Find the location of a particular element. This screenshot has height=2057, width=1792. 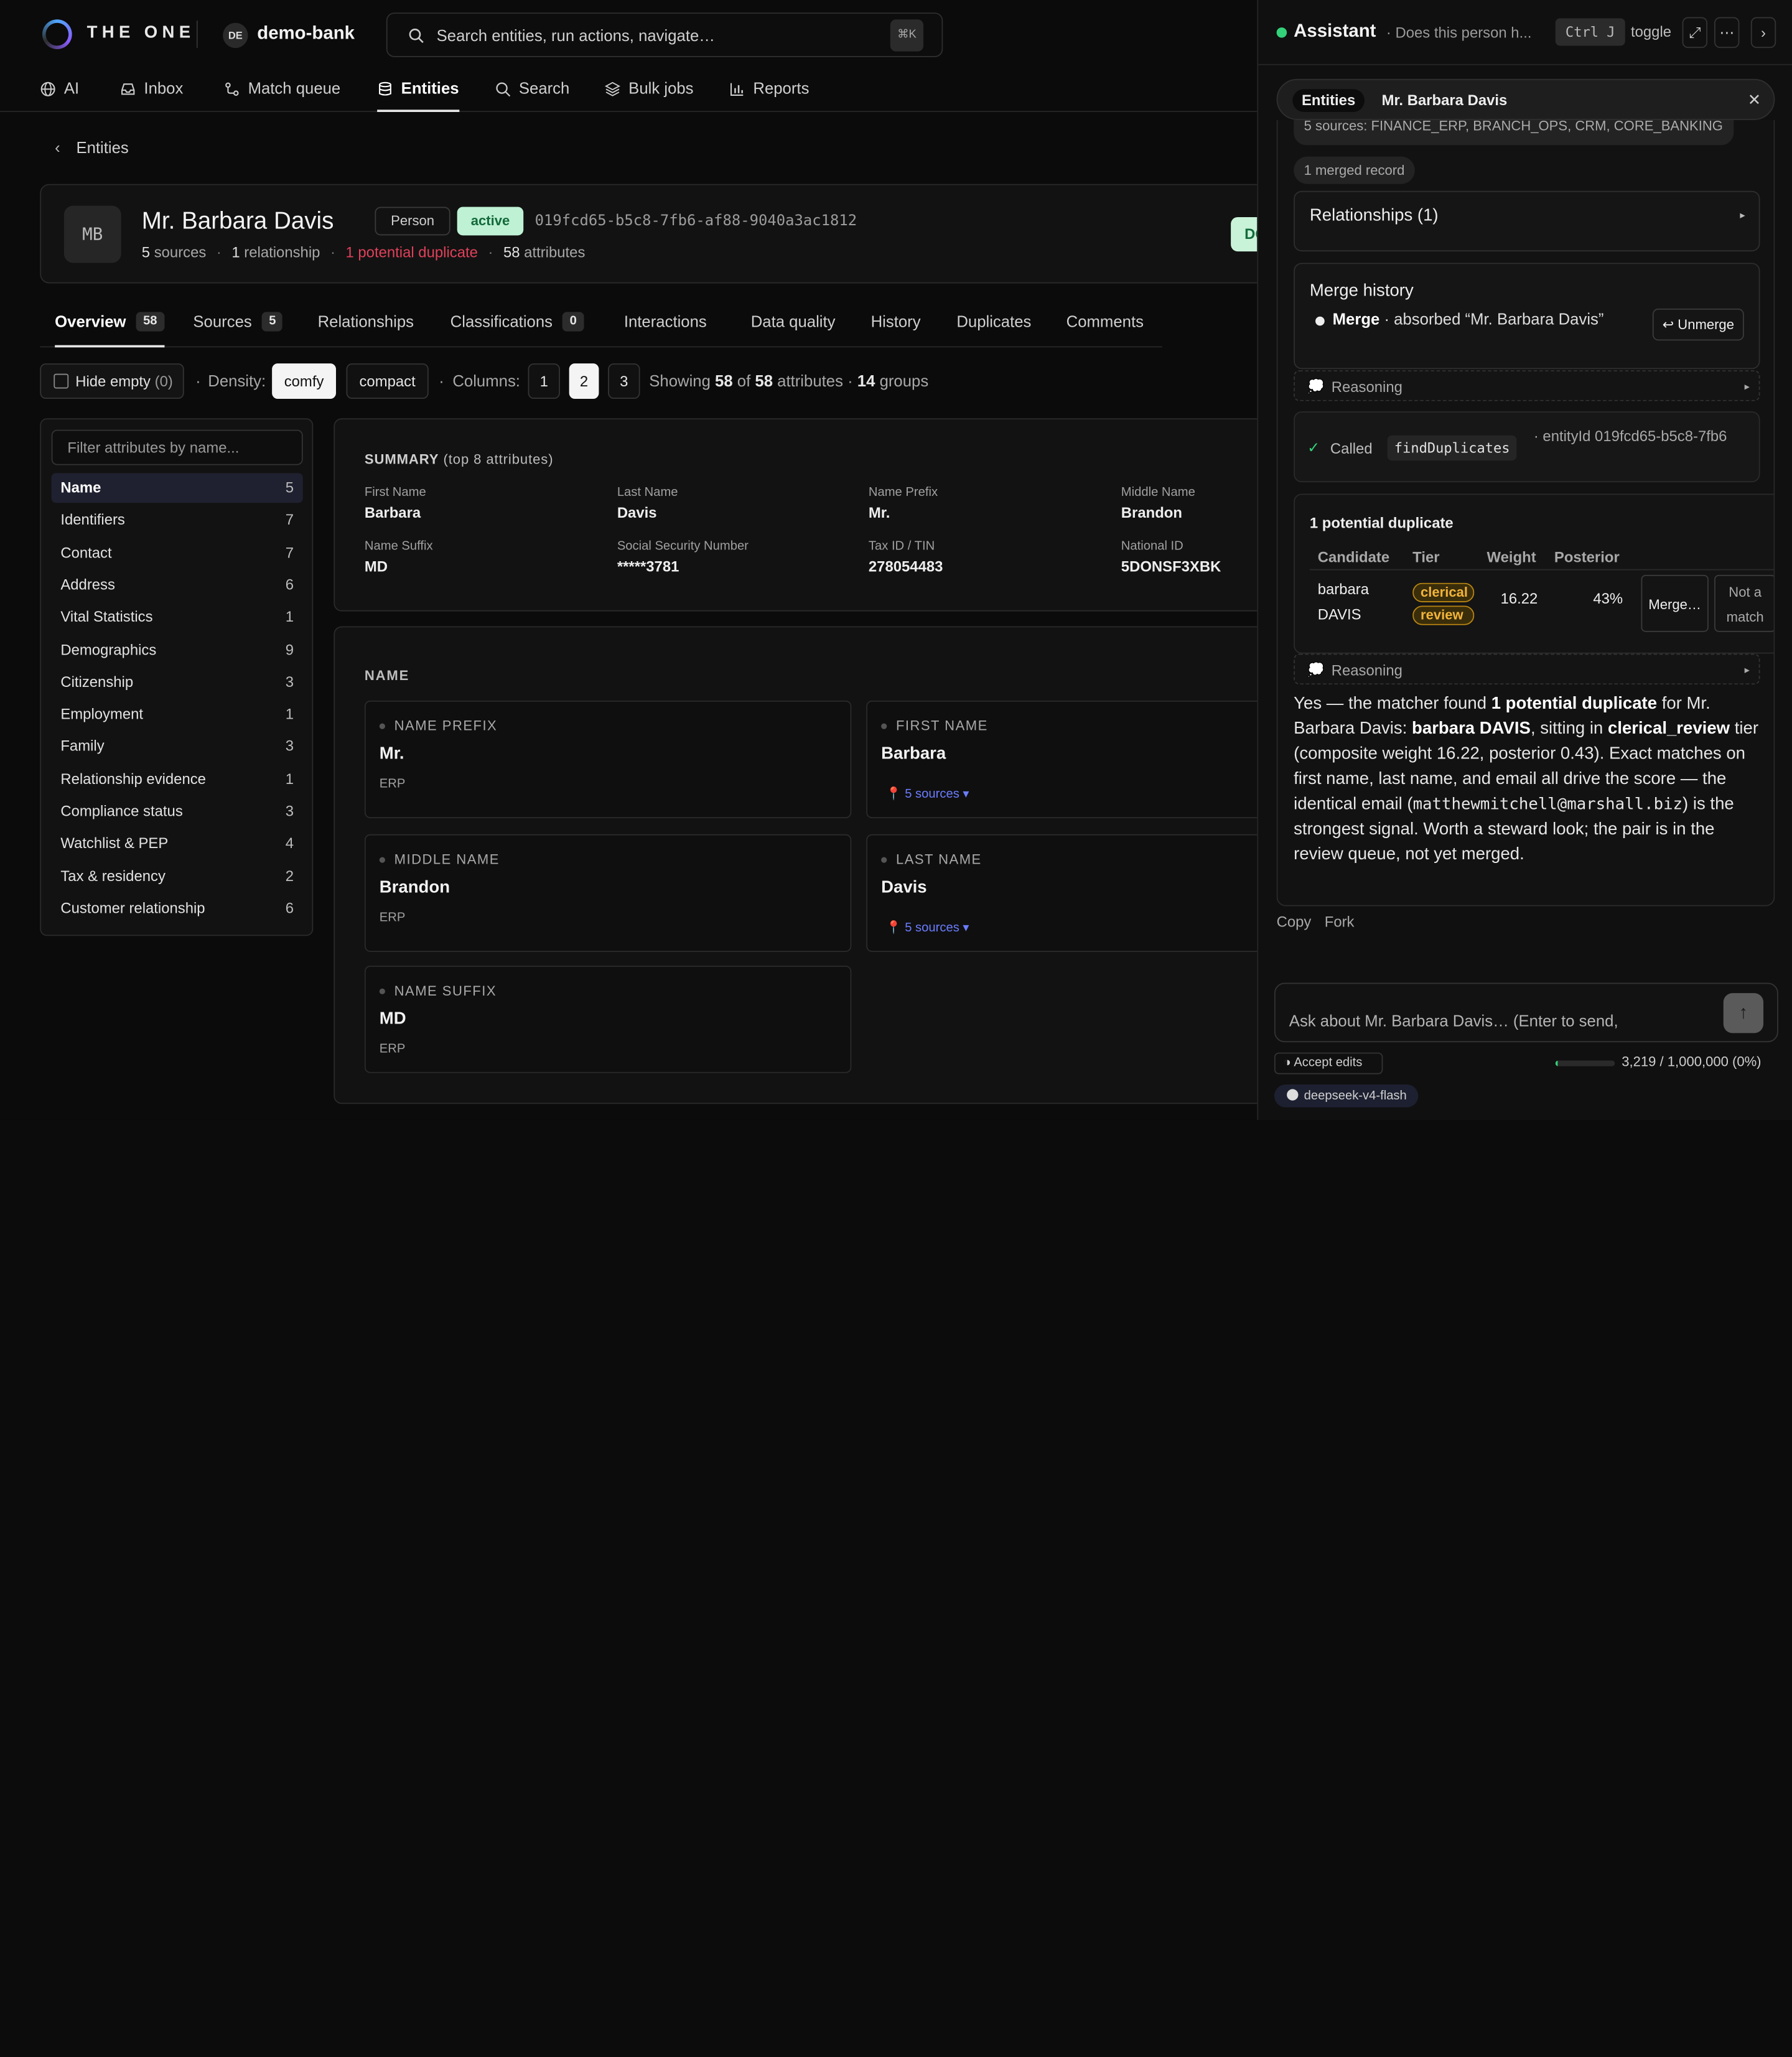

attribute-group-relationship-evidence: Relationship evidence 1 is located at coordinates (178, 779).